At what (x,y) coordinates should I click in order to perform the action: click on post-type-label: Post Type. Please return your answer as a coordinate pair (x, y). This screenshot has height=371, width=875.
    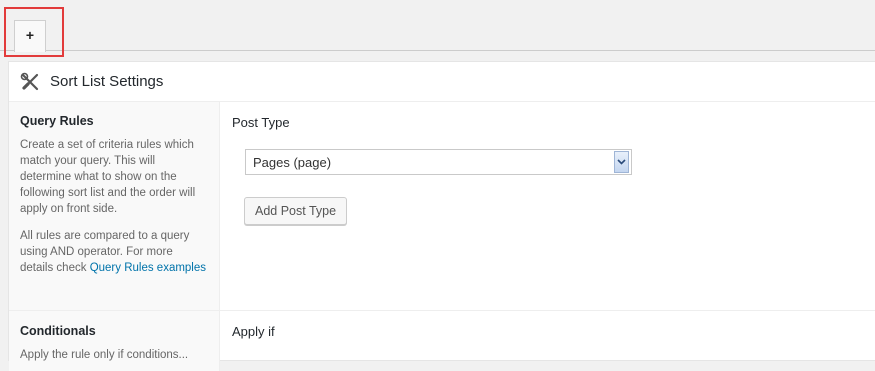
    Looking at the image, I should click on (261, 122).